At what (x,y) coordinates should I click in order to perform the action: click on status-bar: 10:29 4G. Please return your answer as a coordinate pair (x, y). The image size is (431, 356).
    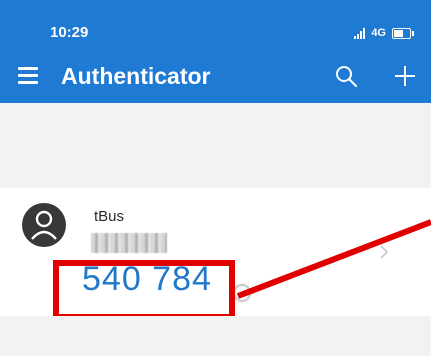
    Looking at the image, I should click on (215, 24).